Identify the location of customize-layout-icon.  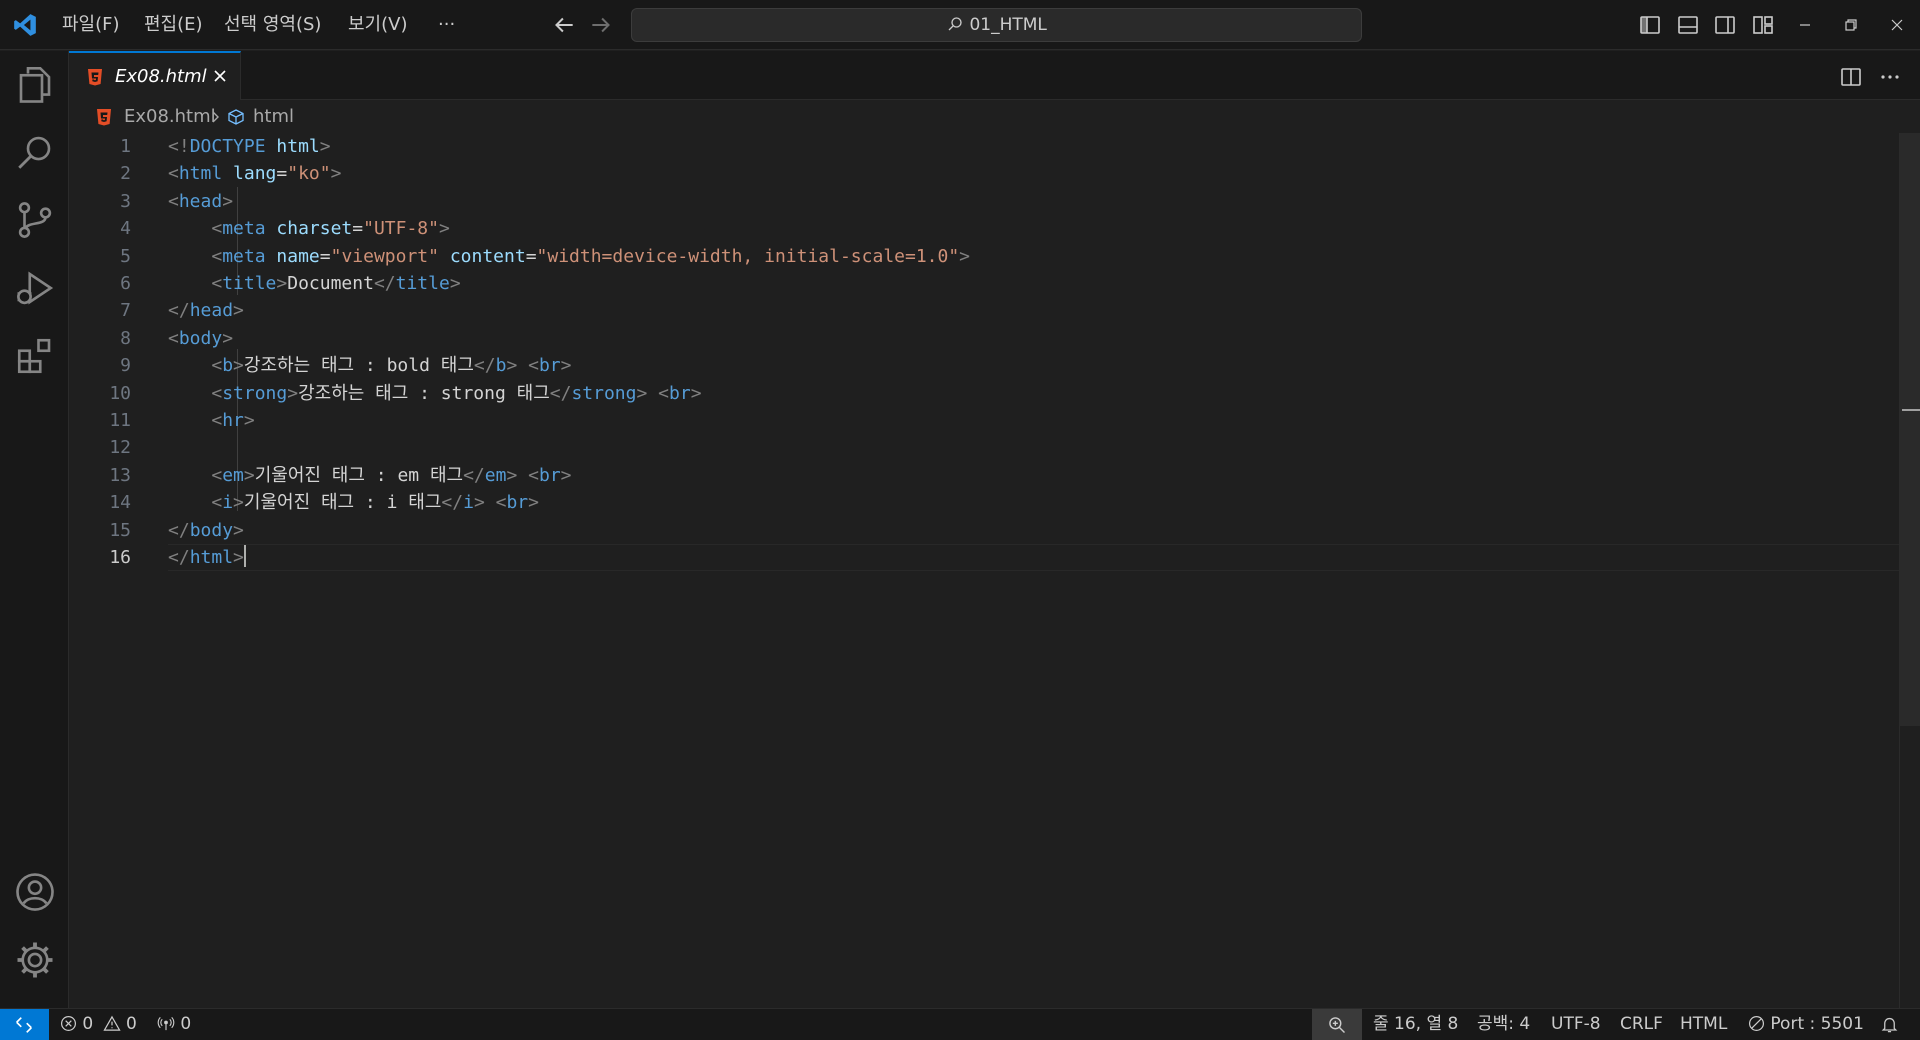
(1763, 25).